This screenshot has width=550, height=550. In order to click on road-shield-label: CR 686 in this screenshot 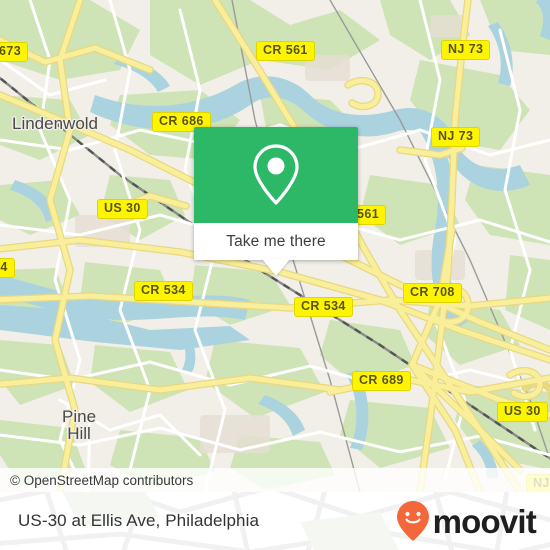, I will do `click(181, 121)`.